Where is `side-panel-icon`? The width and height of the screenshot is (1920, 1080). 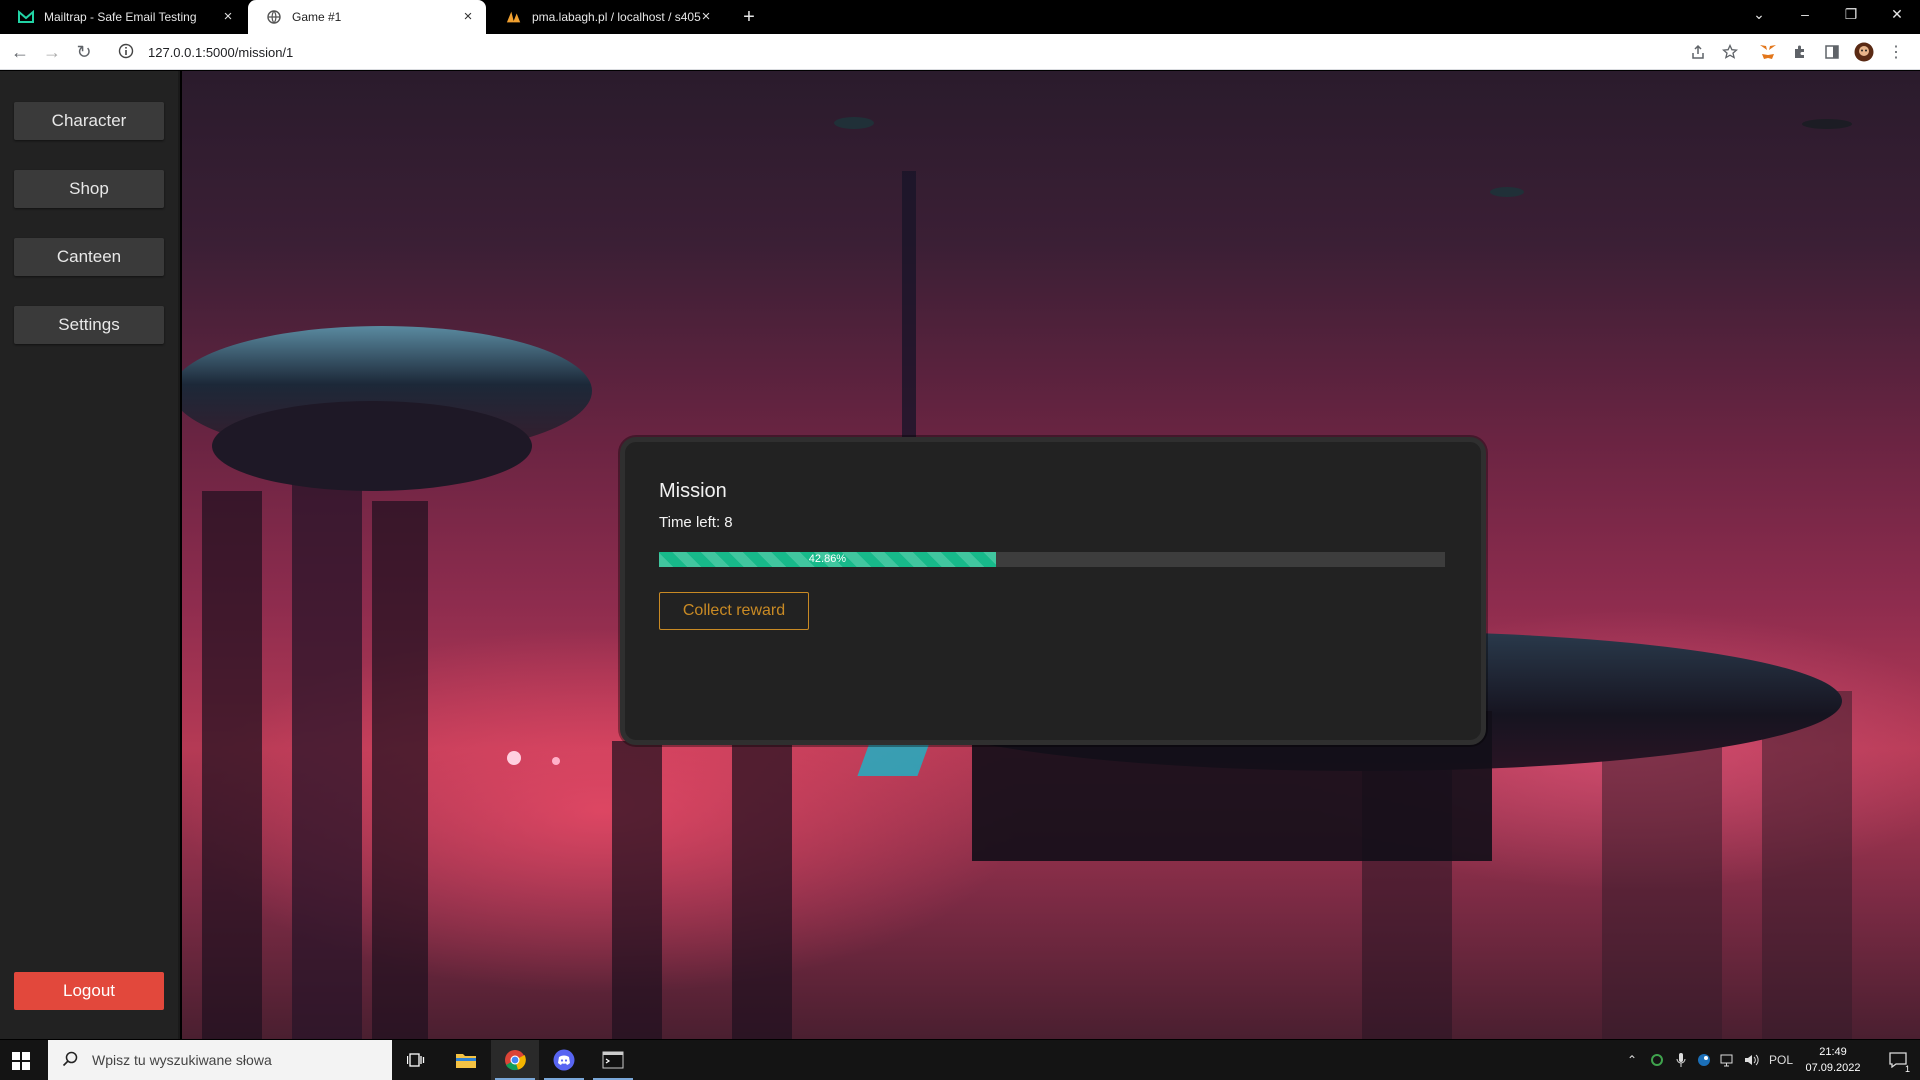 side-panel-icon is located at coordinates (1832, 52).